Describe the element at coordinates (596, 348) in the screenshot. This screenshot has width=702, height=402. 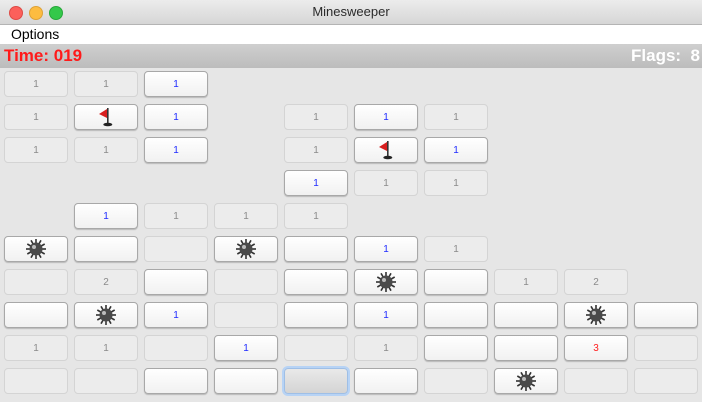
I see `number-cell: 3` at that location.